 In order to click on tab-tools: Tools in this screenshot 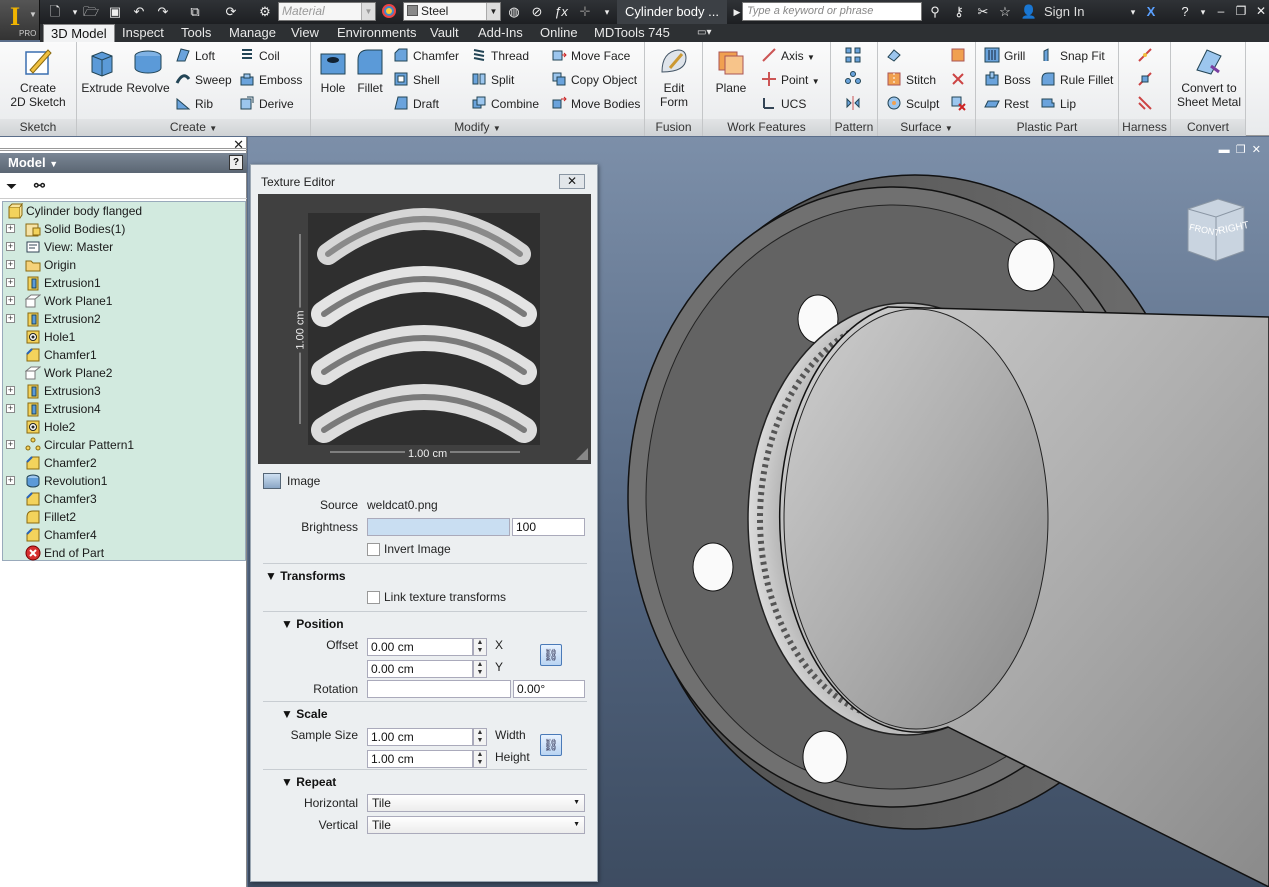, I will do `click(196, 33)`.